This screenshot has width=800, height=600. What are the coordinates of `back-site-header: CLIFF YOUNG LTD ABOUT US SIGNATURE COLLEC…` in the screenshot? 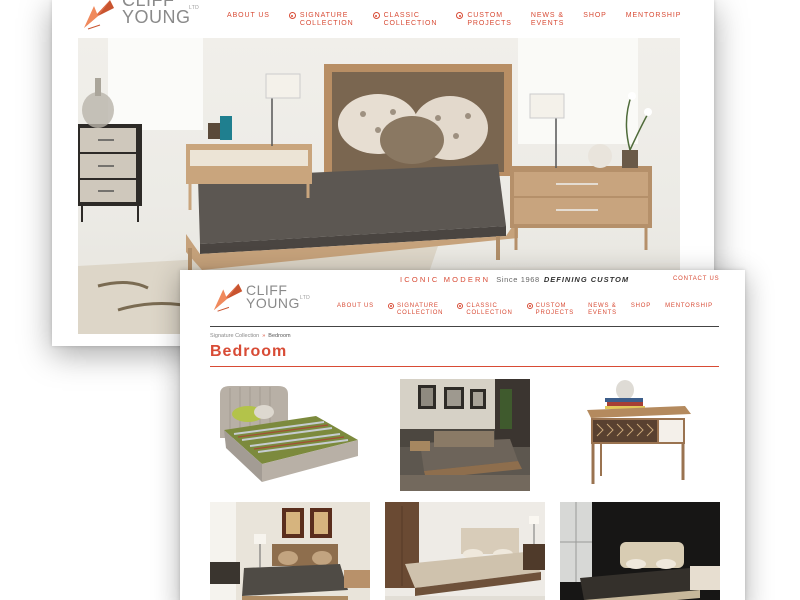 It's located at (383, 19).